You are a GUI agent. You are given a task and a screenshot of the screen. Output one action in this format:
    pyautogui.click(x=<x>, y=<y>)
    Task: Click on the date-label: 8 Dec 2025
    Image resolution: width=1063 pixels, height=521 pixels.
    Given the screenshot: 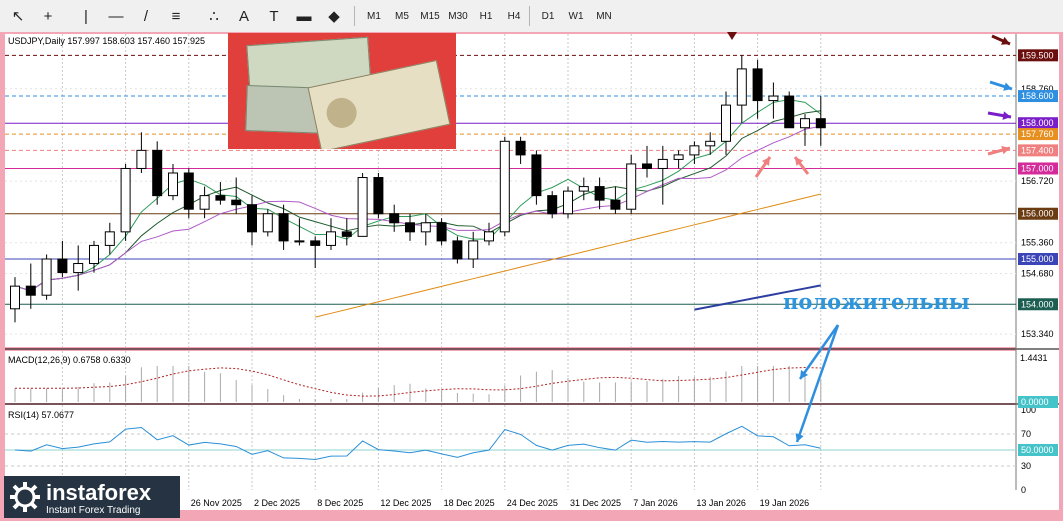 What is the action you would take?
    pyautogui.click(x=340, y=503)
    